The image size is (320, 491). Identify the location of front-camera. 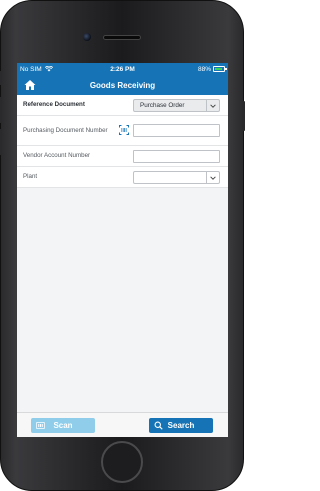
(87, 37).